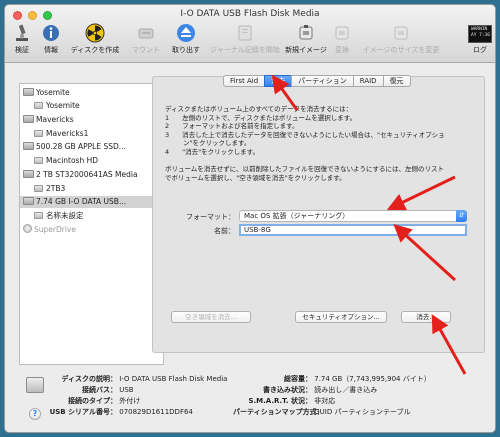 This screenshot has width=500, height=437. What do you see at coordinates (91, 161) in the screenshot?
I see `sidebar-item-volume: Macintosh HD` at bounding box center [91, 161].